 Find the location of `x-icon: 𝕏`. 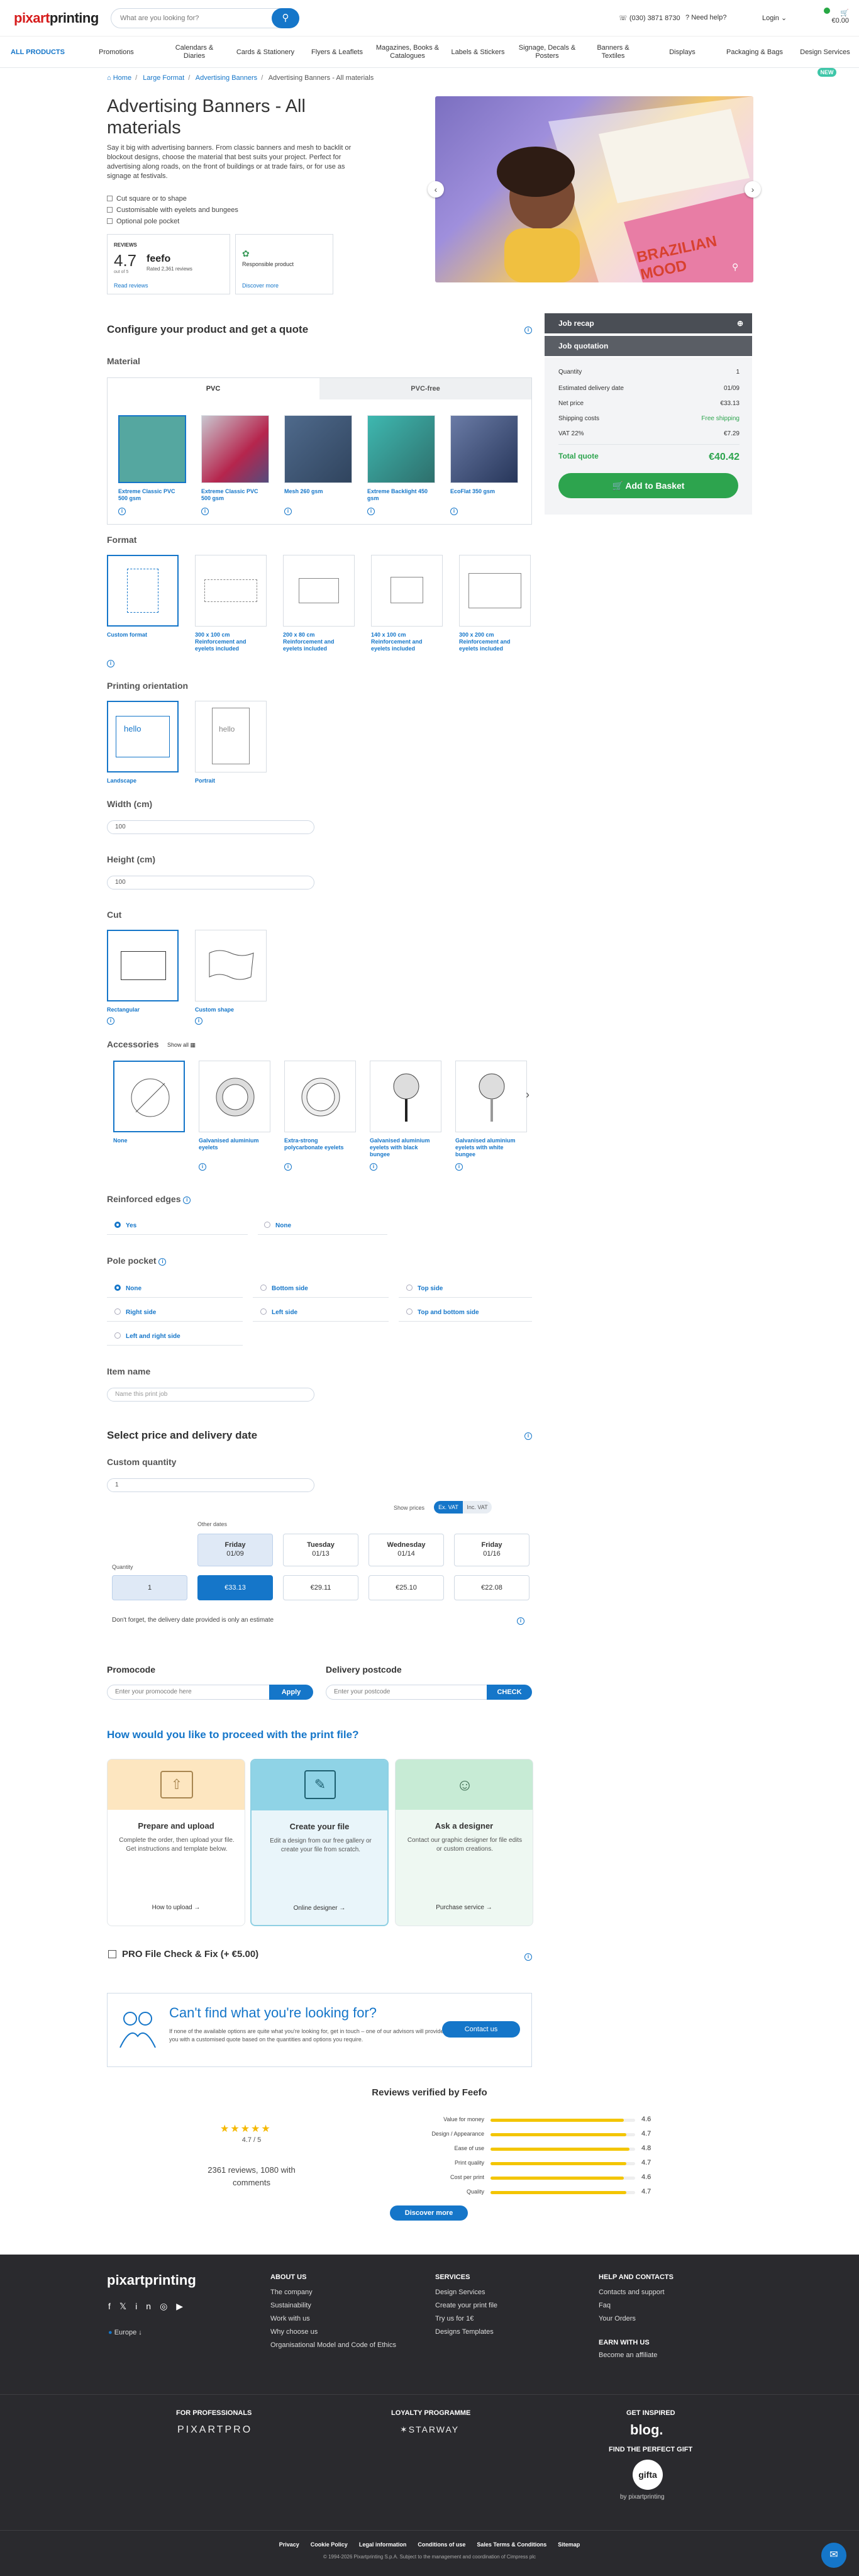

x-icon: 𝕏 is located at coordinates (127, 2306).